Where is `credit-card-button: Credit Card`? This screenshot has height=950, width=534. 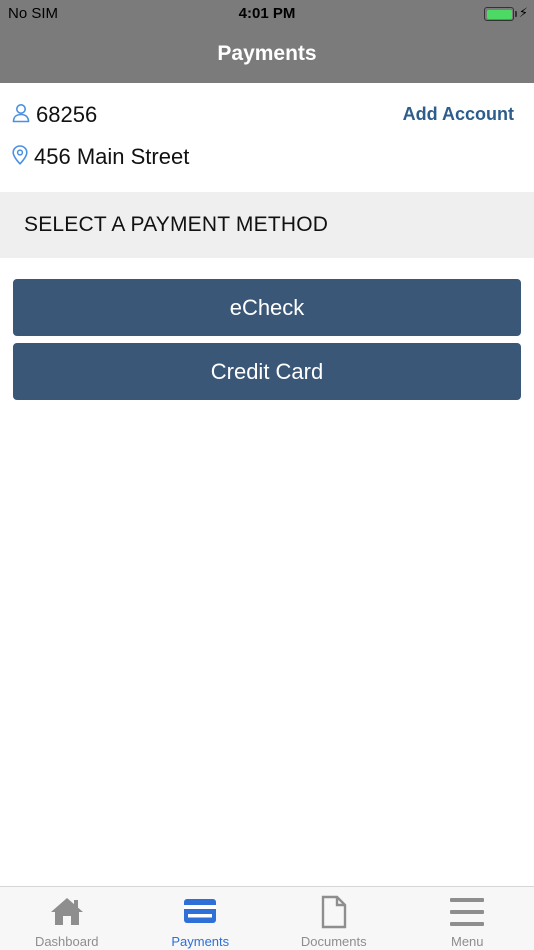 credit-card-button: Credit Card is located at coordinates (267, 371).